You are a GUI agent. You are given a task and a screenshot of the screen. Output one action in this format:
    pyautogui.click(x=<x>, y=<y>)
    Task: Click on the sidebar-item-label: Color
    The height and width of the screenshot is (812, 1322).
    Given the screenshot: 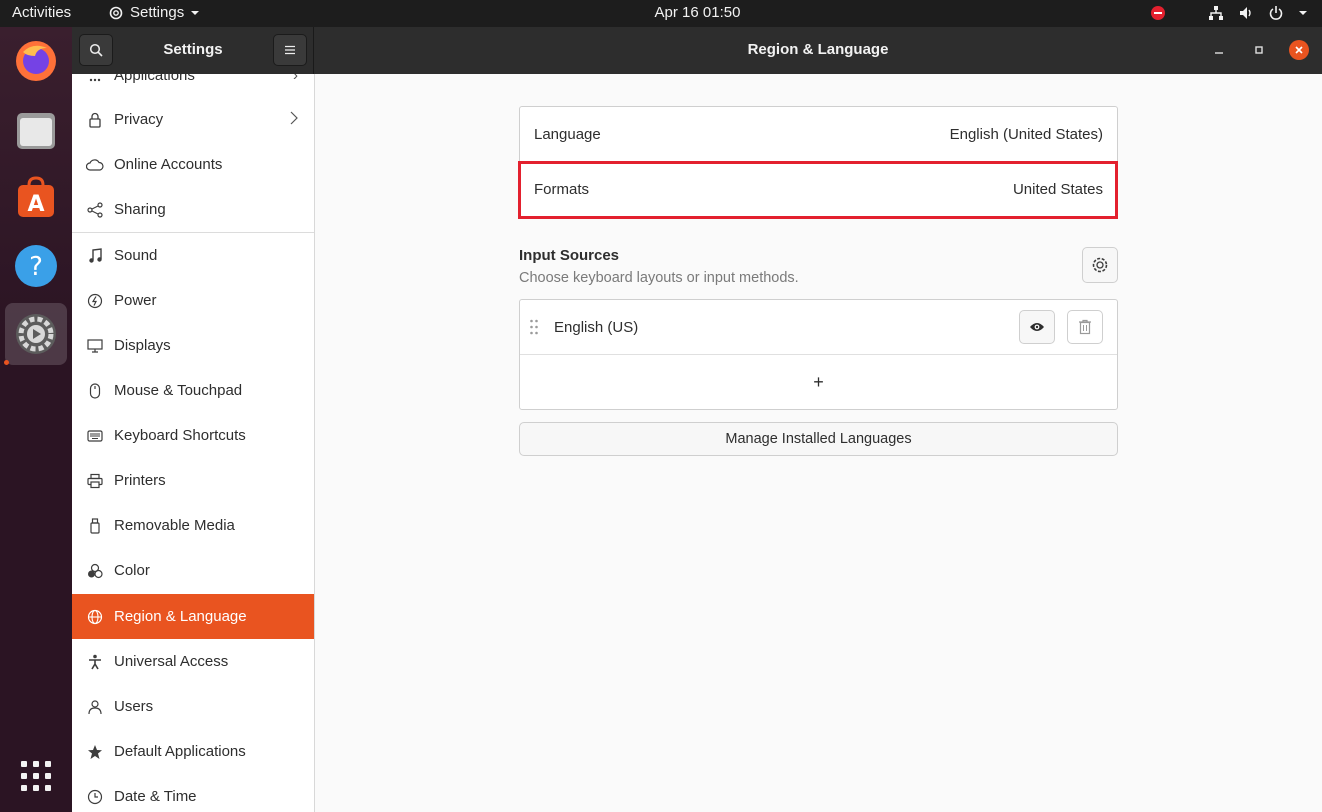 What is the action you would take?
    pyautogui.click(x=132, y=570)
    